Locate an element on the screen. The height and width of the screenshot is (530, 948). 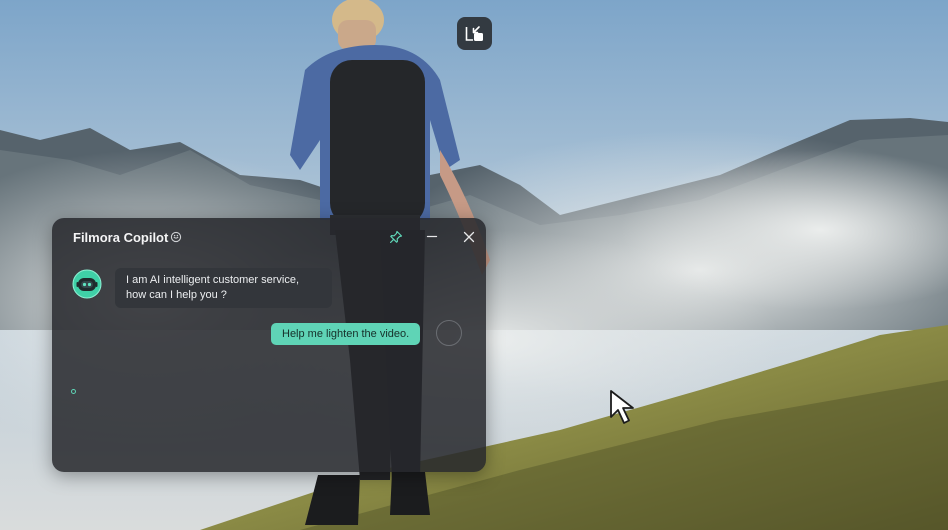
close-icon is located at coordinates (469, 237).